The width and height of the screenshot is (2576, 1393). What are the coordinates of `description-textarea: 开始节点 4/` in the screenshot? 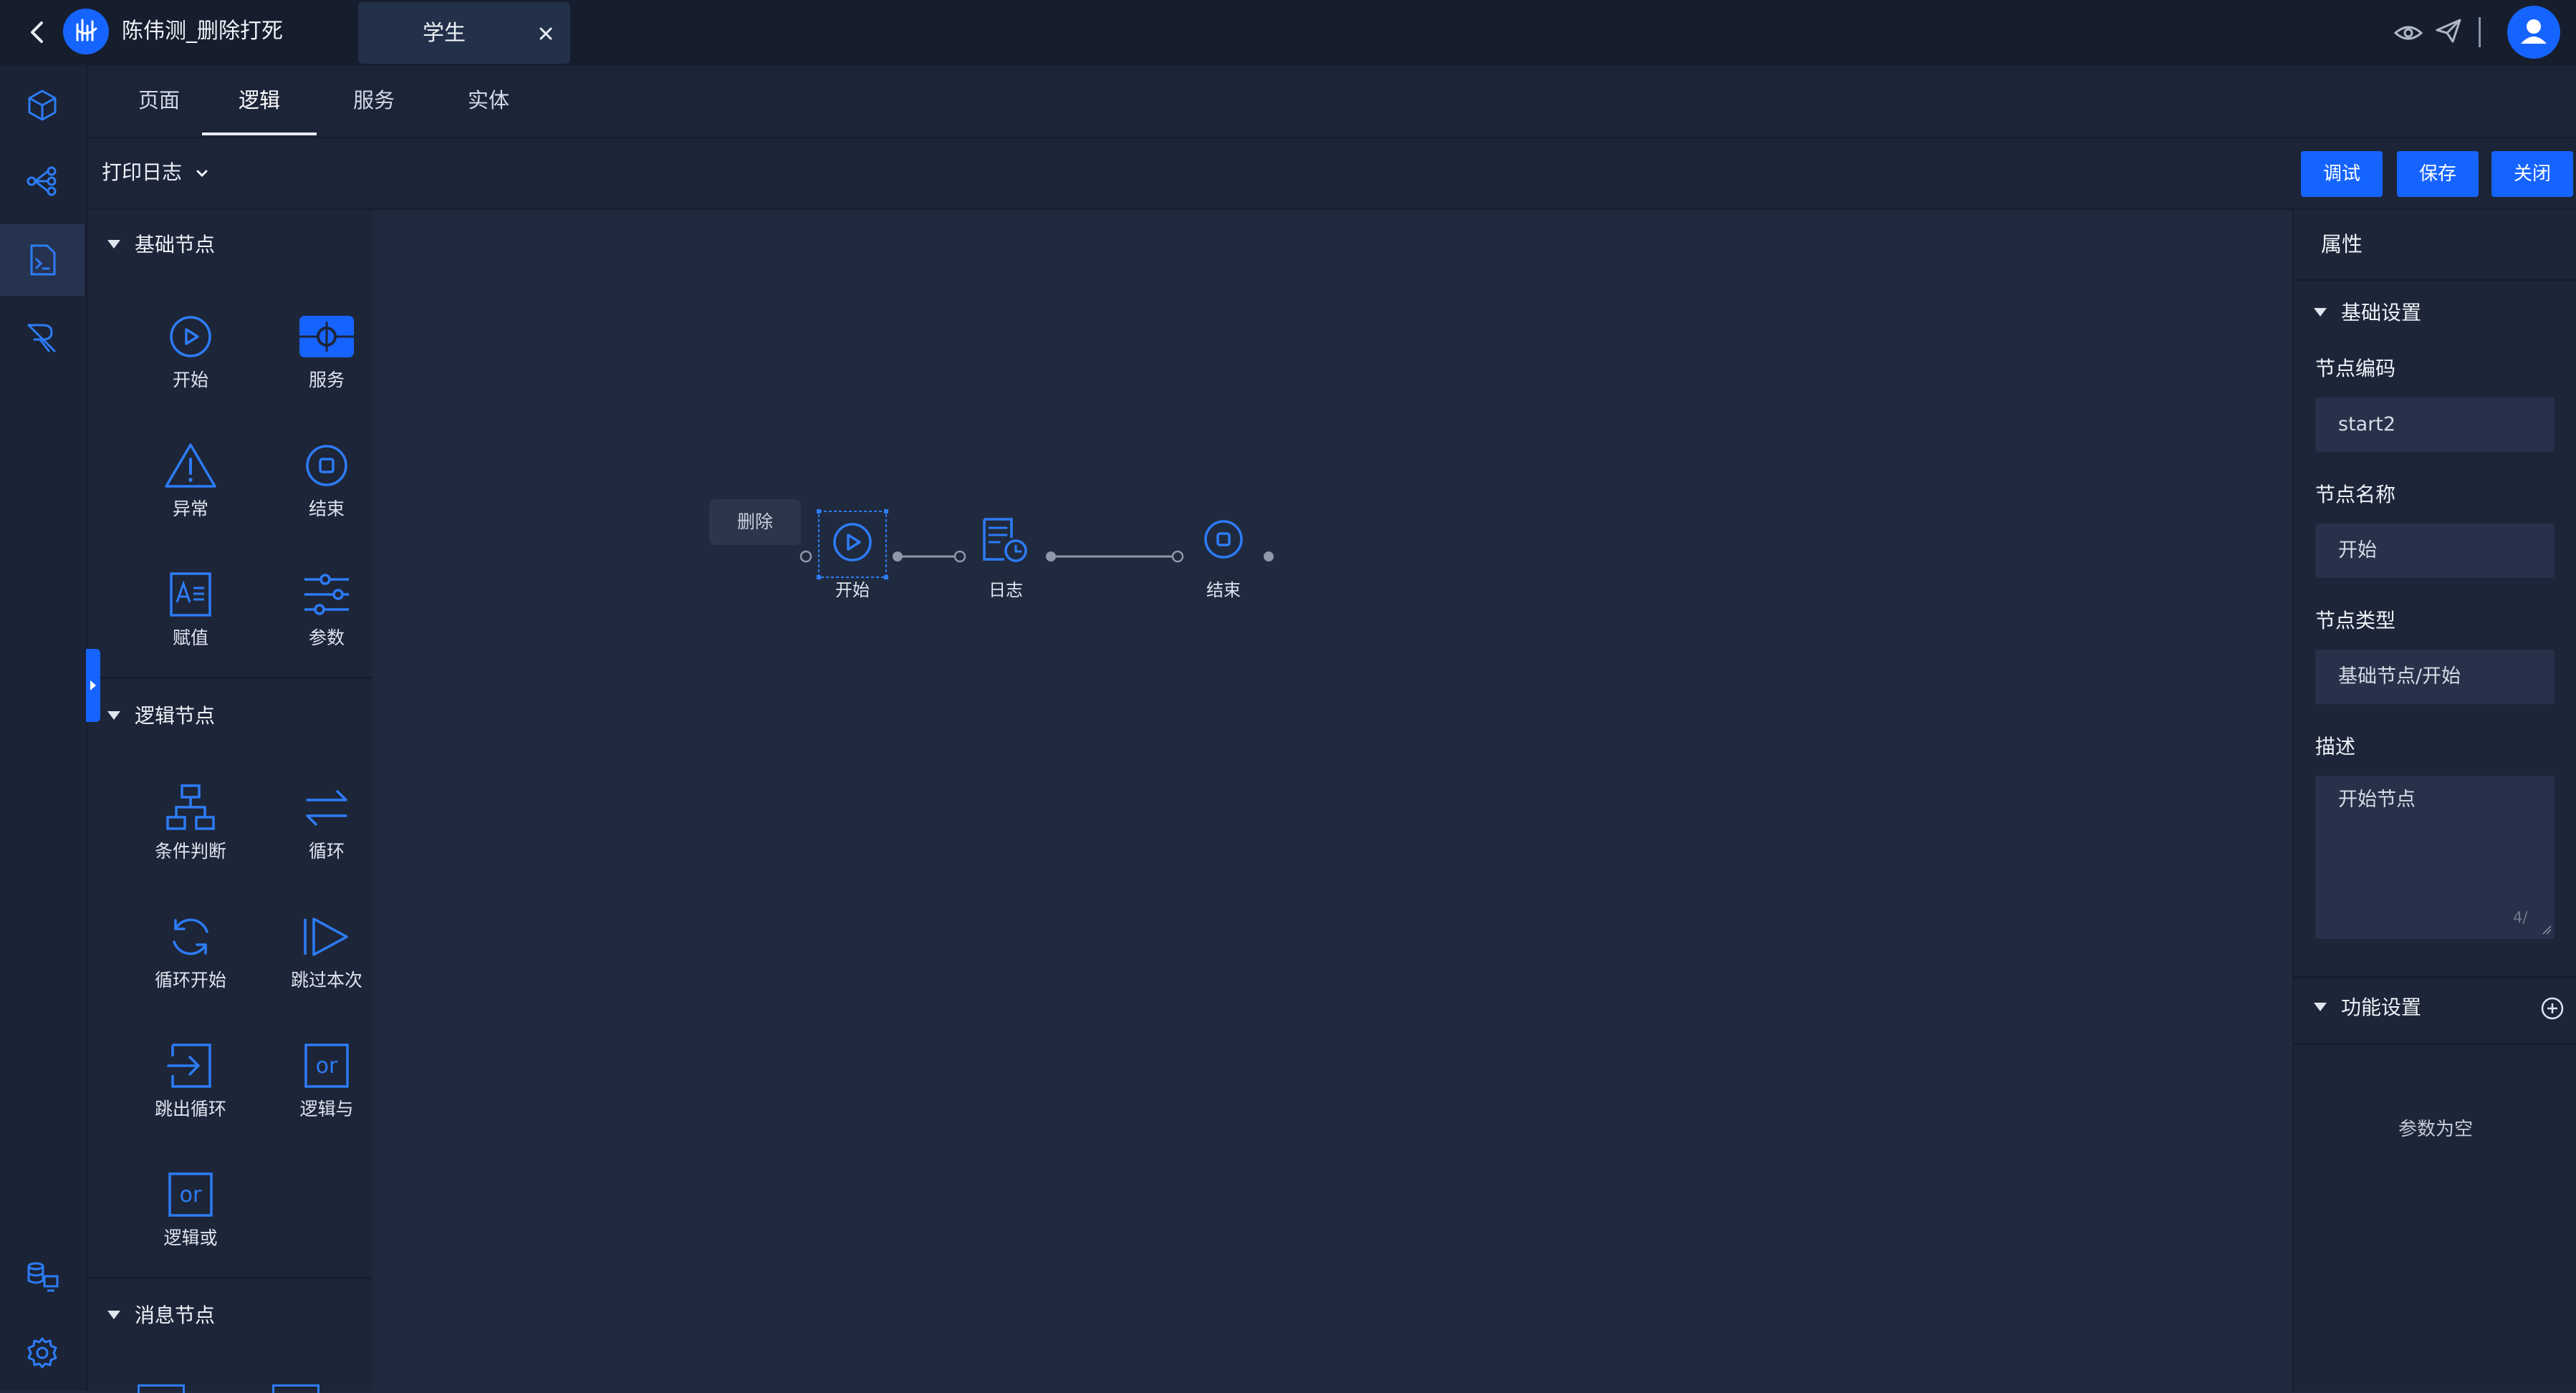 It's located at (2435, 858).